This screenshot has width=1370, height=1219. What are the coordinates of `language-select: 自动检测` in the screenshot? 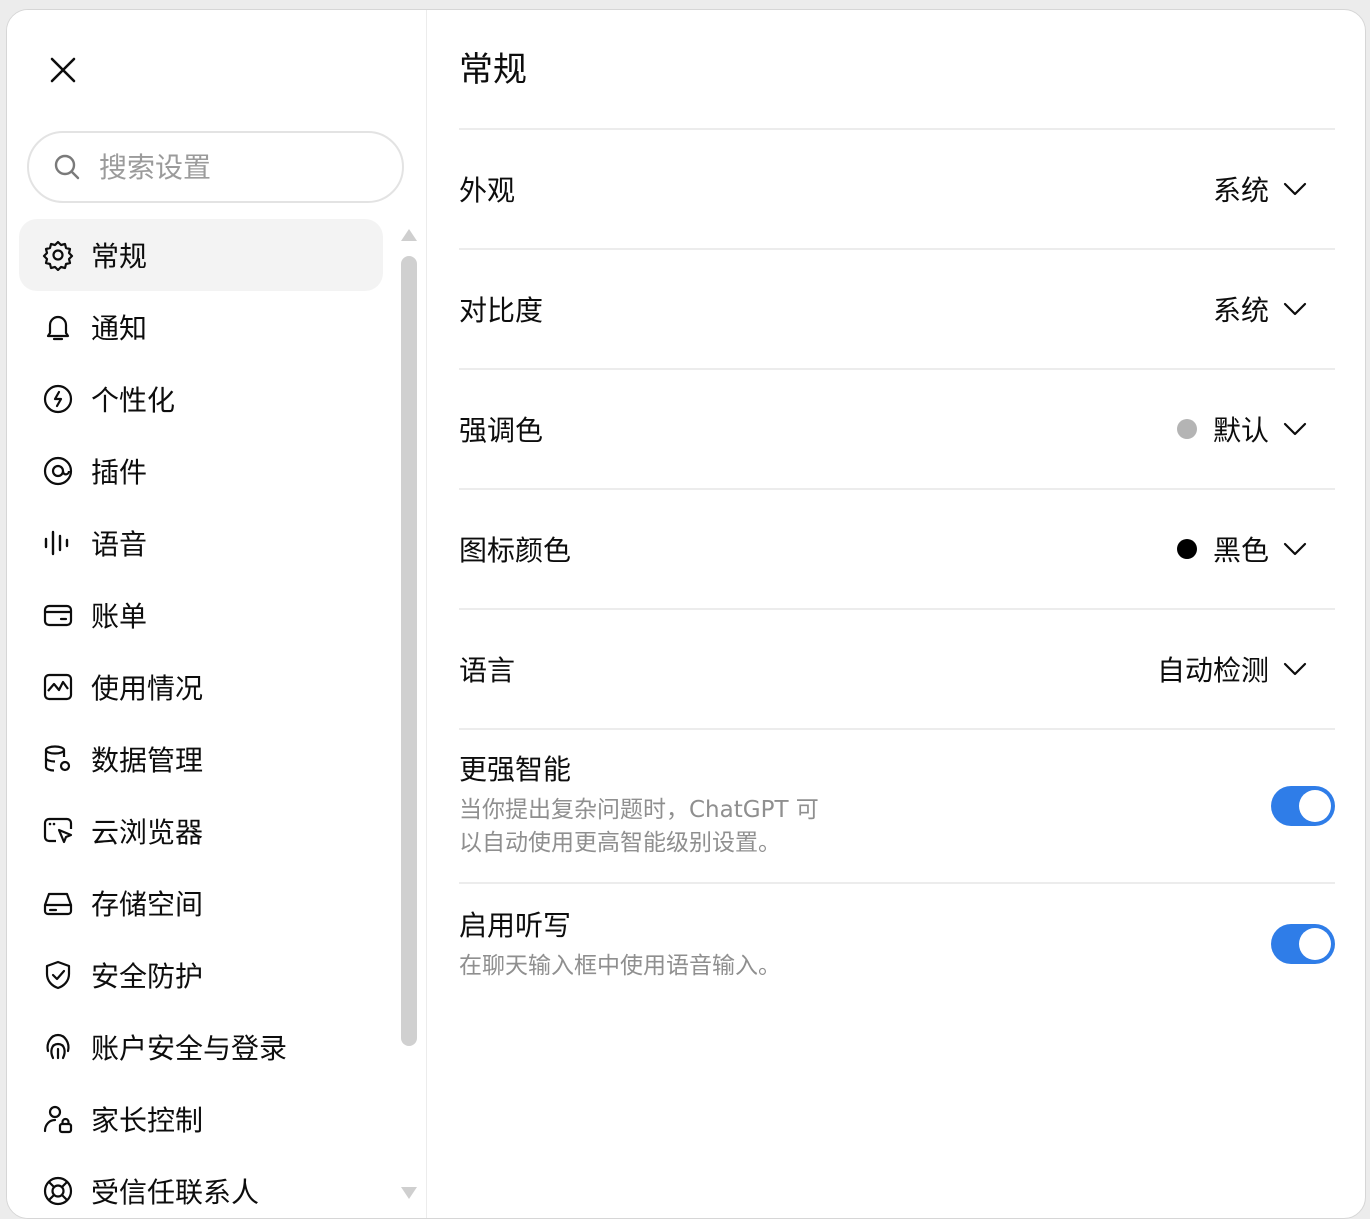 It's located at (1232, 669).